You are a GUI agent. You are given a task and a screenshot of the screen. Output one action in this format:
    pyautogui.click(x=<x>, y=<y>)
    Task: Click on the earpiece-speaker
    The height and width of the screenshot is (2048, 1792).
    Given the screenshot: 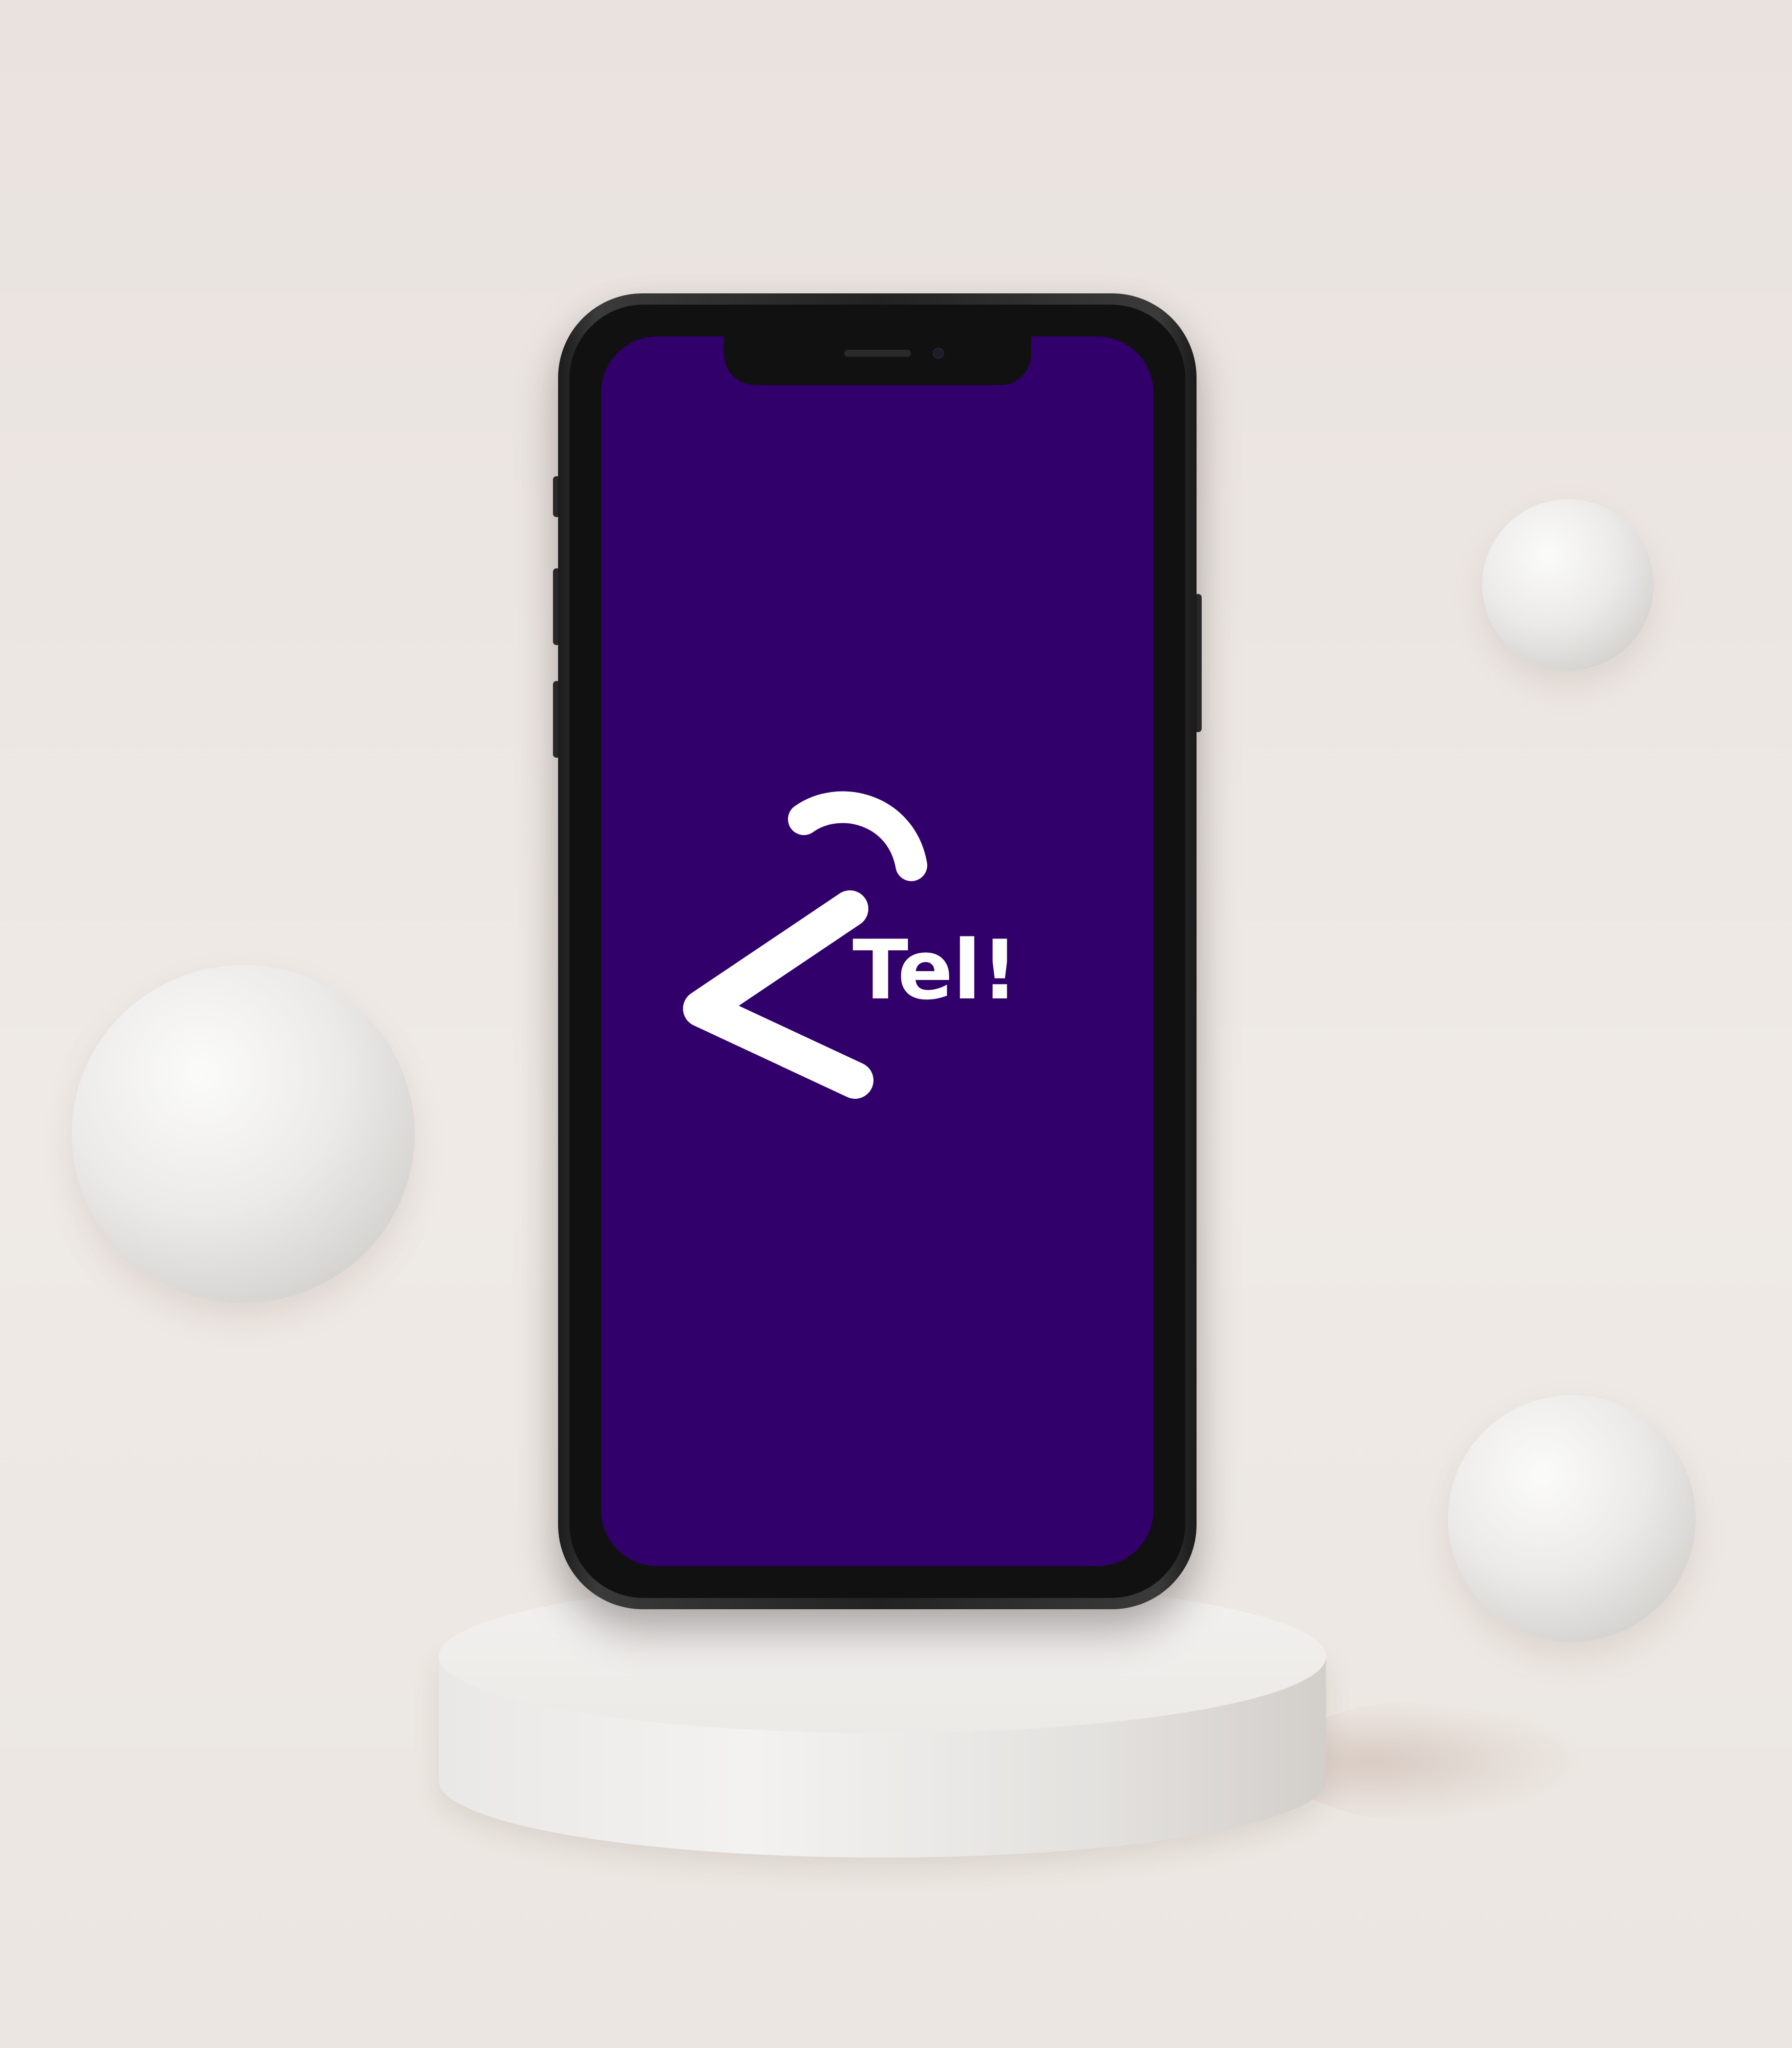 What is the action you would take?
    pyautogui.click(x=877, y=353)
    